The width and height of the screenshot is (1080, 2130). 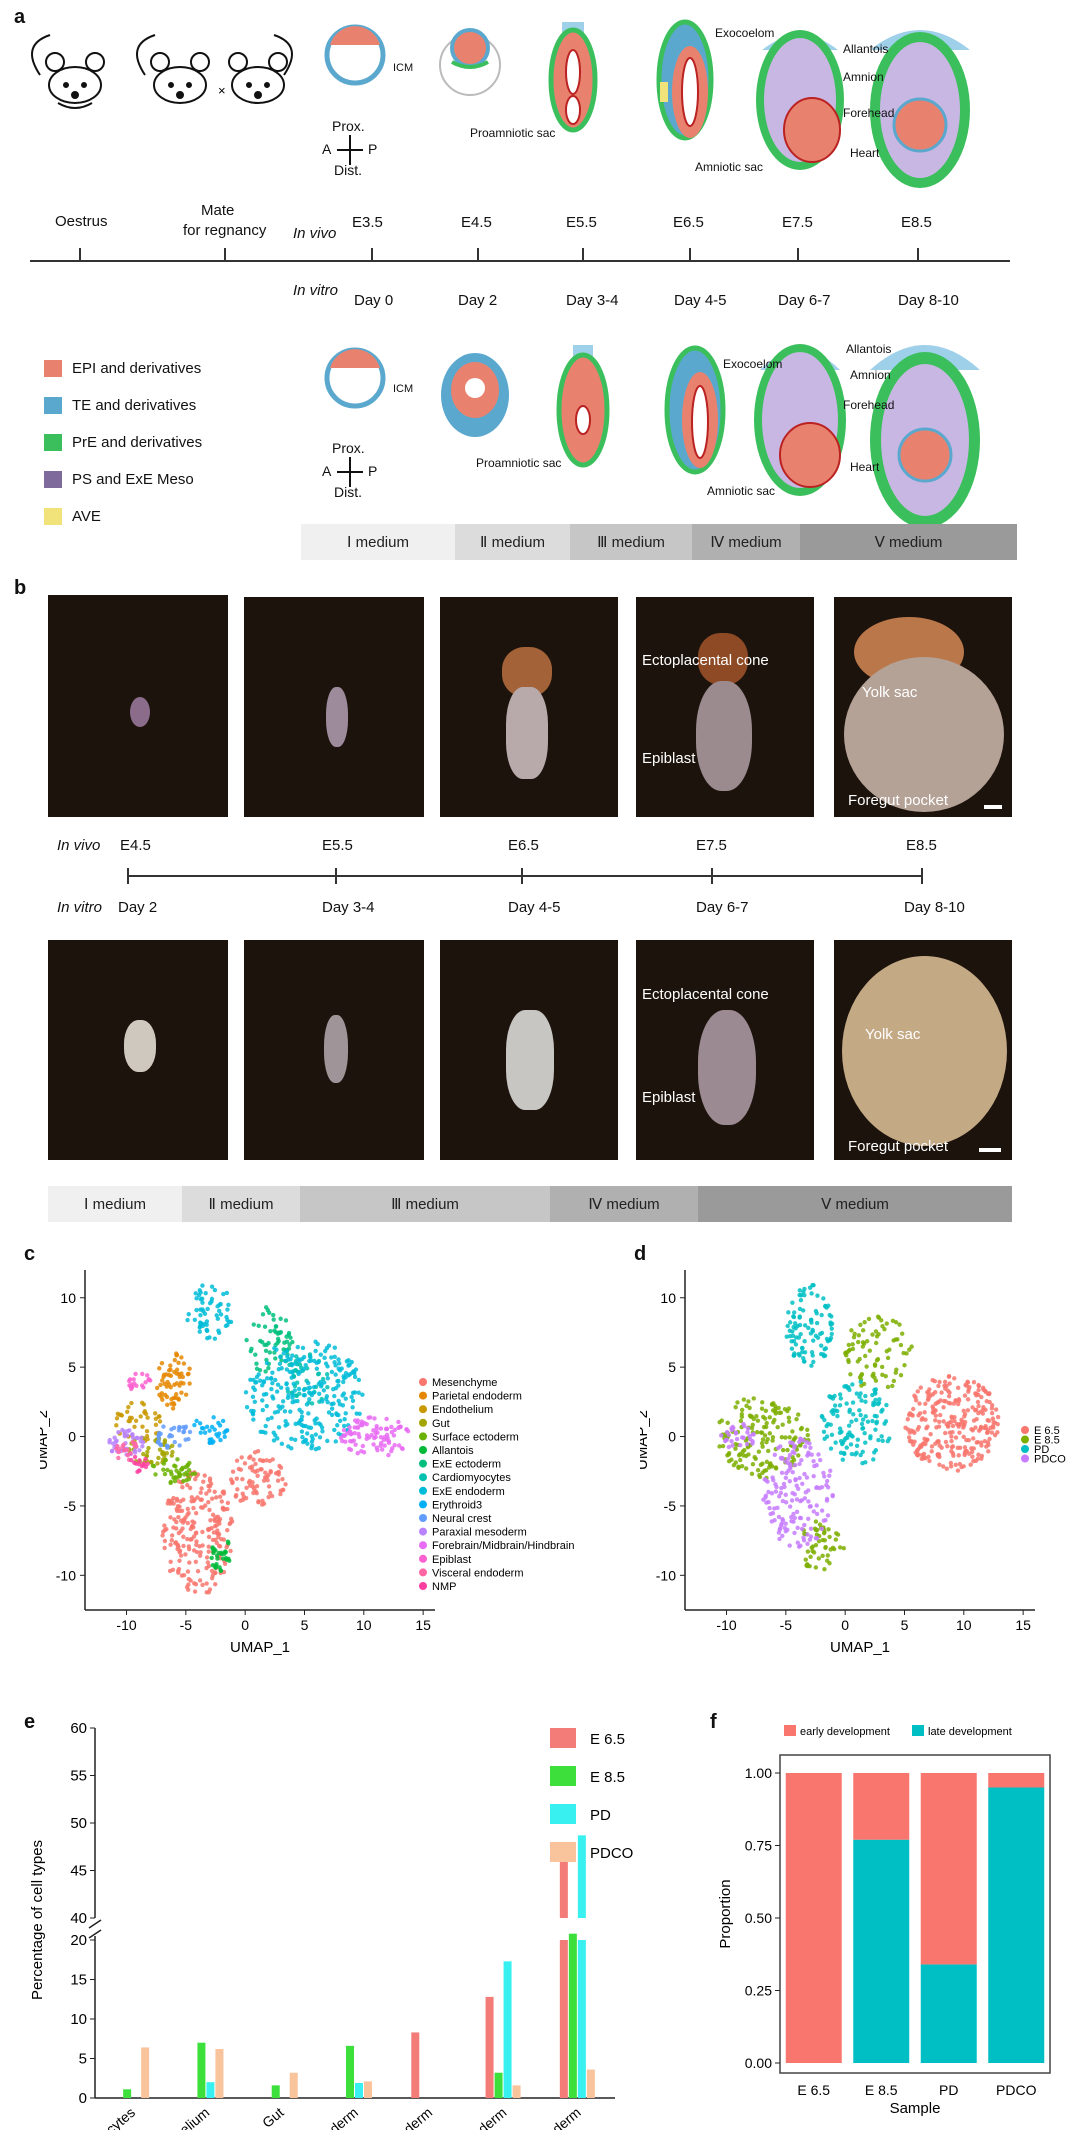 What do you see at coordinates (523, 845) in the screenshot?
I see `b-stage-e6-5: E6.5` at bounding box center [523, 845].